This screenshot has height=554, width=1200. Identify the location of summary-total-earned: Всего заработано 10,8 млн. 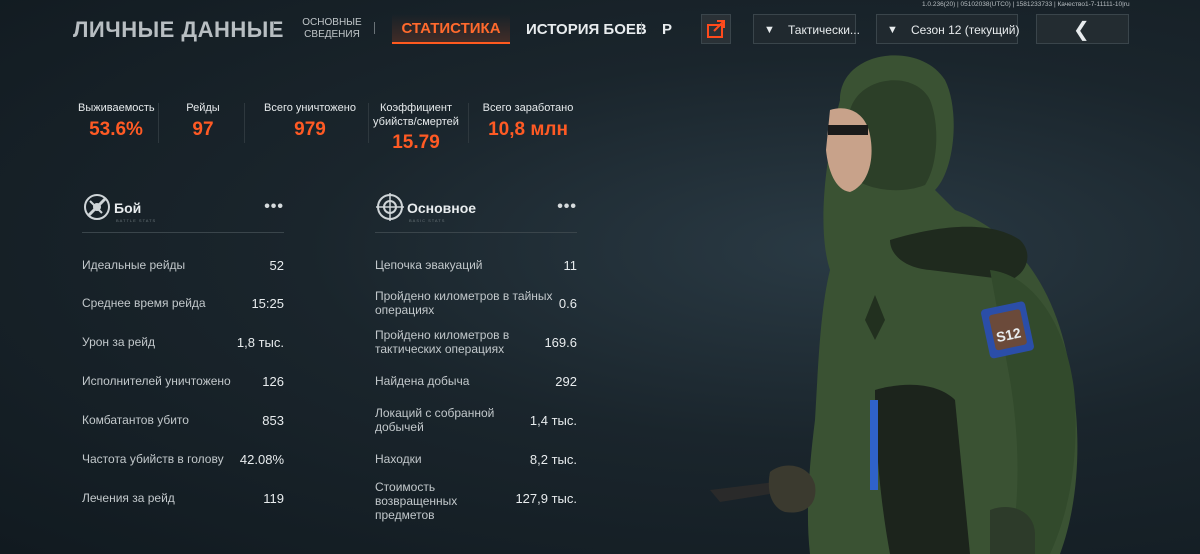
(528, 121).